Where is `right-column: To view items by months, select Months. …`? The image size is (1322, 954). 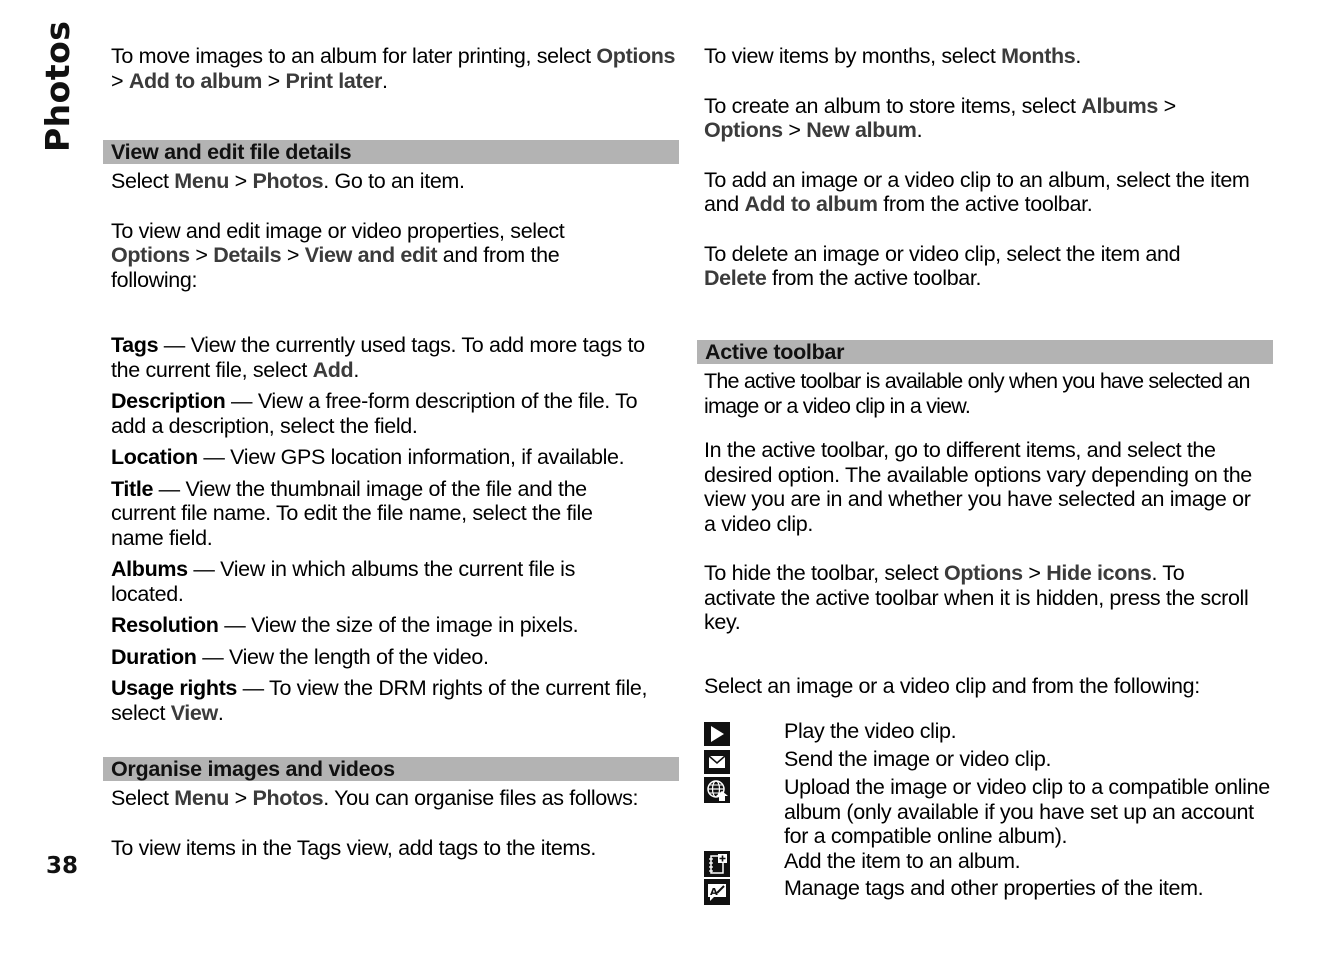
right-column: To view items by months, select Months. … is located at coordinates (989, 167).